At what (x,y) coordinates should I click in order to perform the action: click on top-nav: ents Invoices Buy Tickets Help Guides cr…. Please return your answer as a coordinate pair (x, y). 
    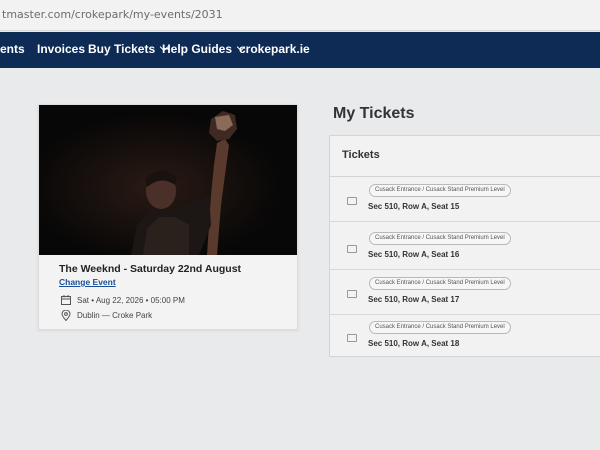
    Looking at the image, I should click on (300, 50).